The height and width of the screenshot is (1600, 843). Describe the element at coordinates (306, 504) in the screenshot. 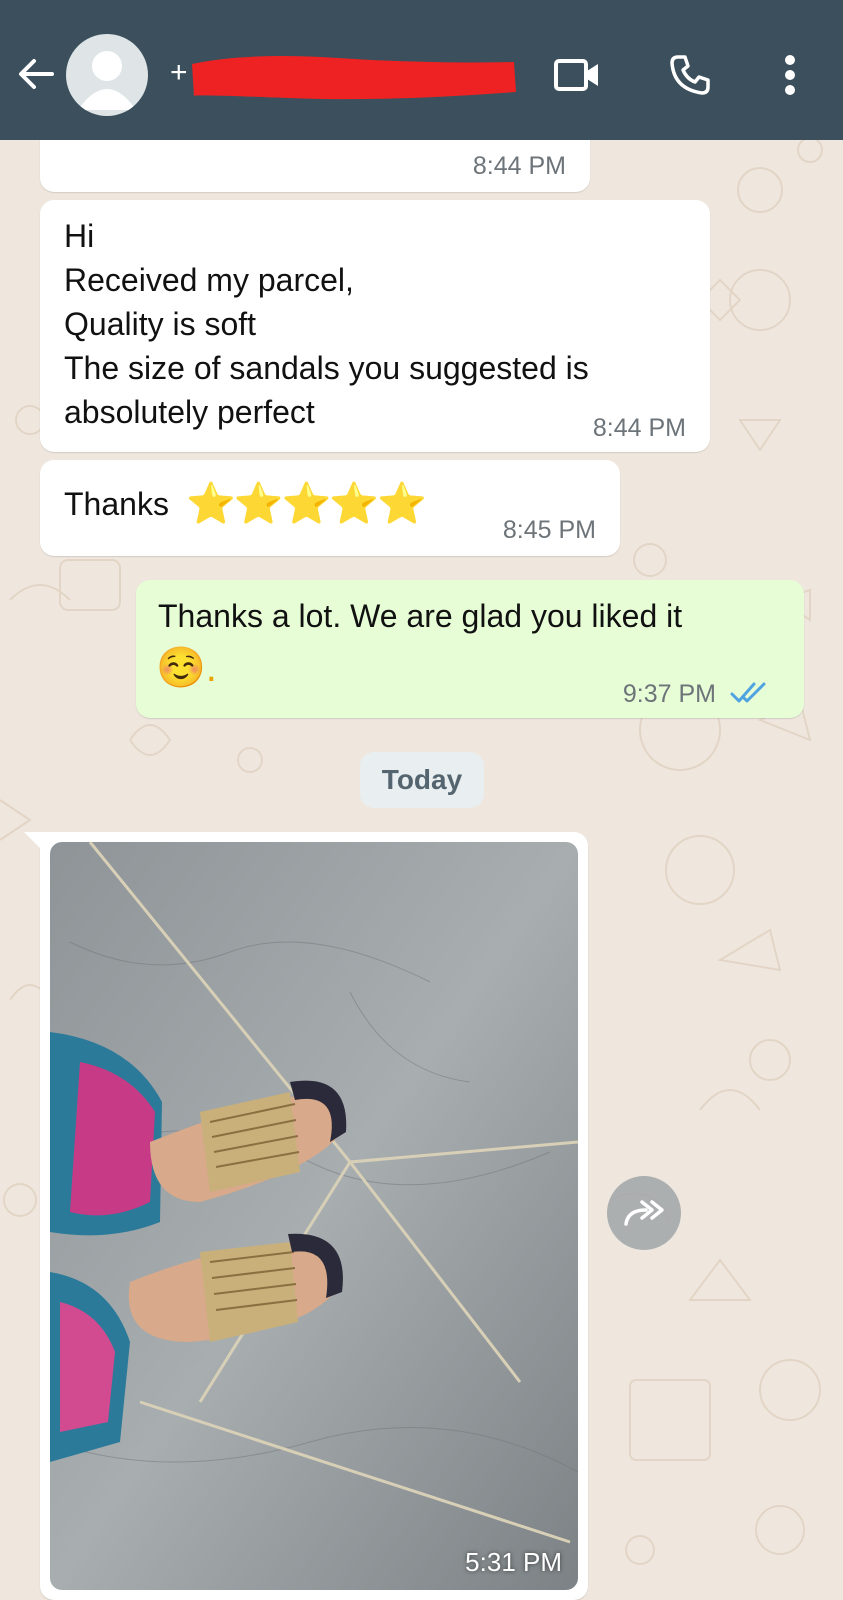

I see `star-emojis: ⭐⭐⭐⭐⭐` at that location.